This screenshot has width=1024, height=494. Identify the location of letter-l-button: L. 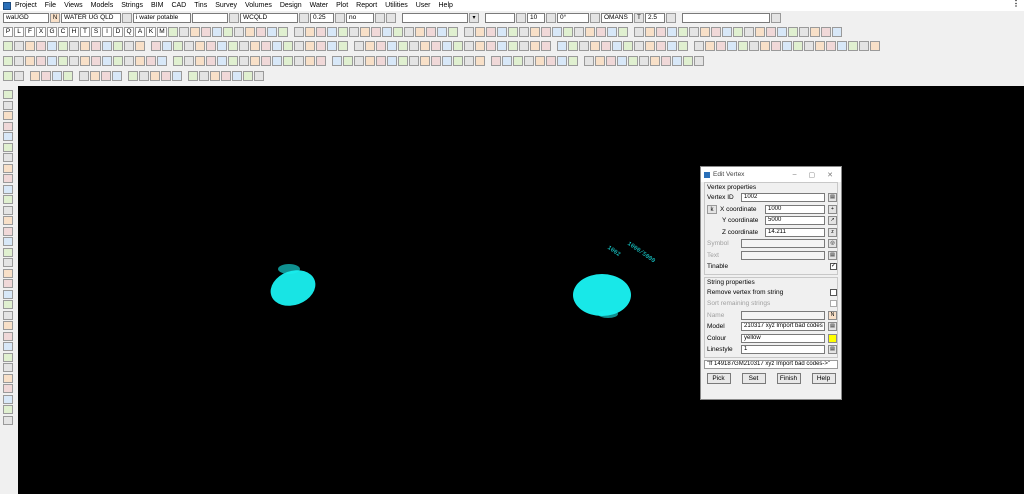
(19, 32).